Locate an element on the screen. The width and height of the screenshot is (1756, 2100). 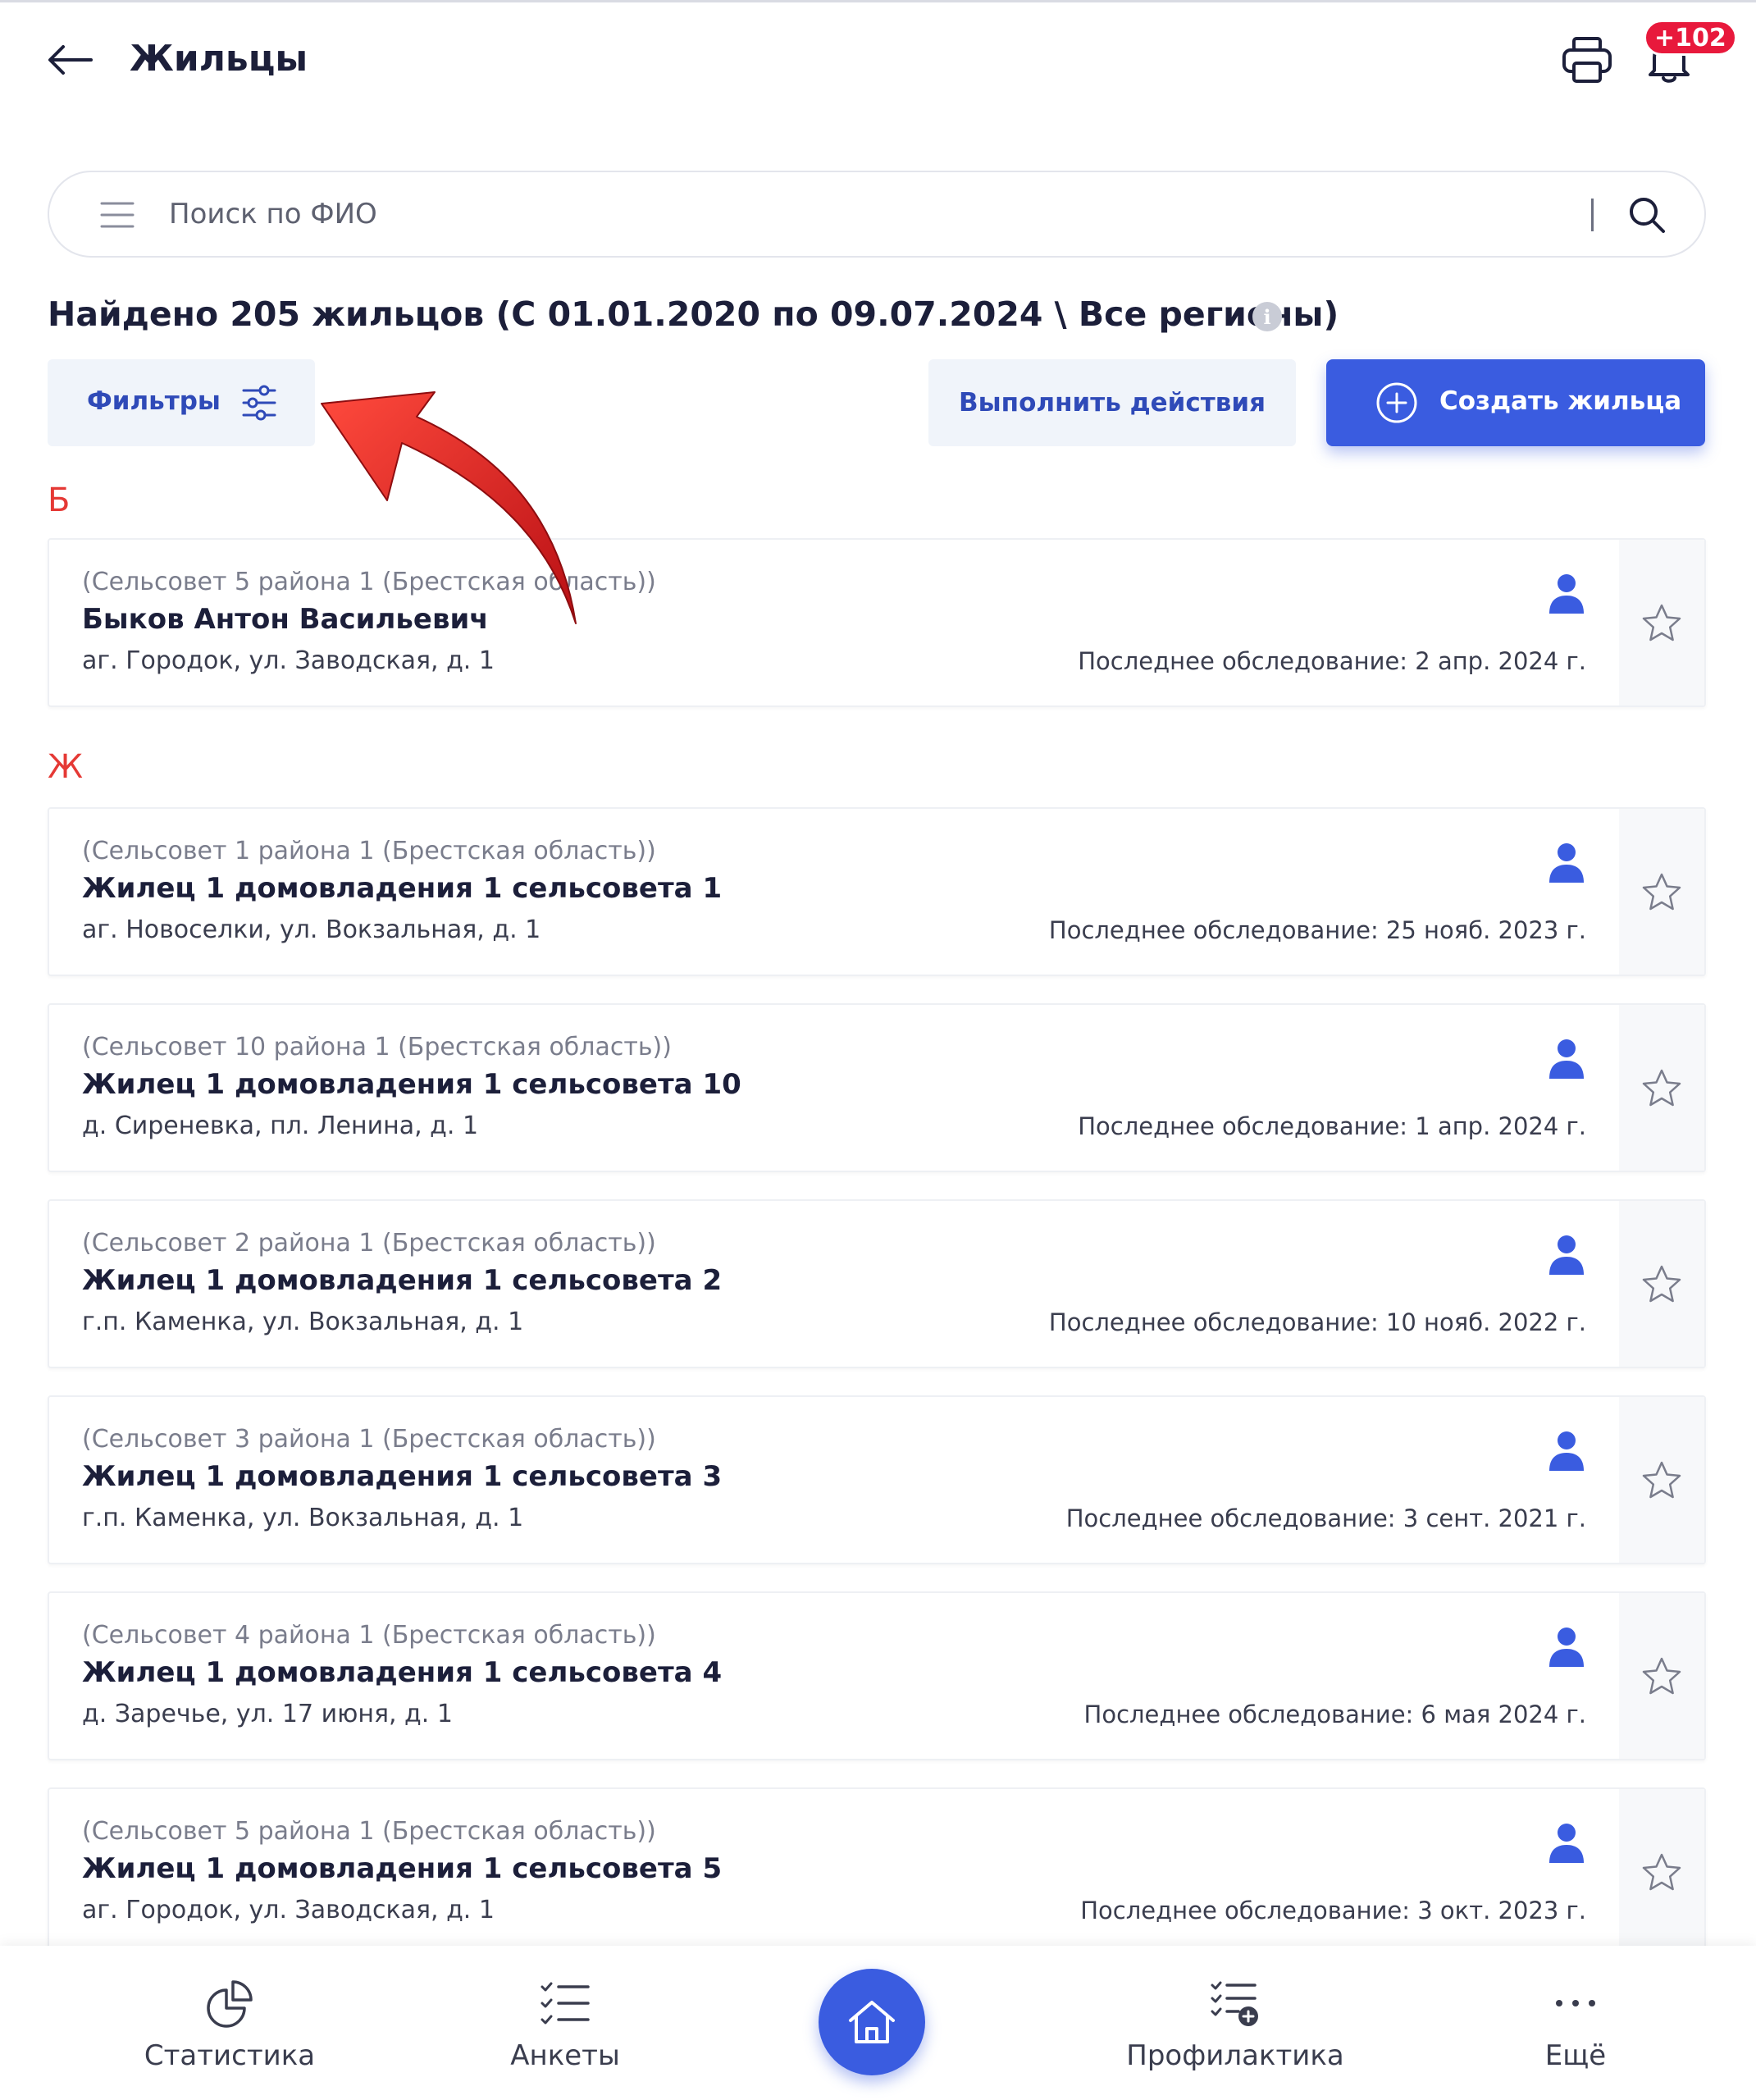
nav-statistics-label: Статистика is located at coordinates (230, 2056).